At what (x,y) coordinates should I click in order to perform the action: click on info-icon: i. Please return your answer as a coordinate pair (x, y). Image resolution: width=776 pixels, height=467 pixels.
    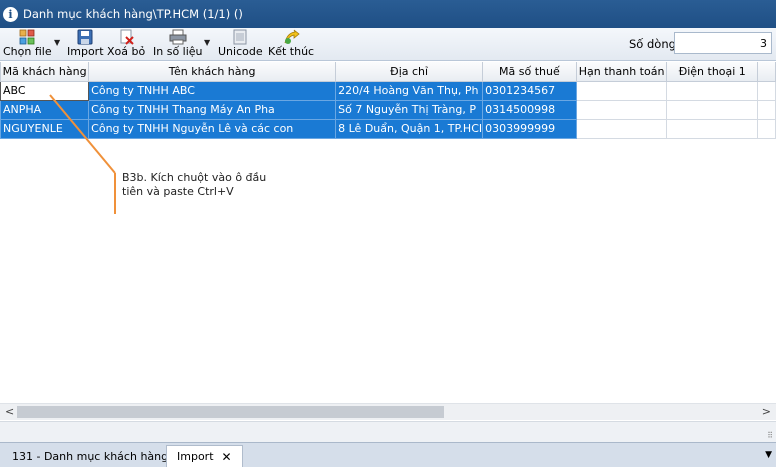
    Looking at the image, I should click on (10, 14).